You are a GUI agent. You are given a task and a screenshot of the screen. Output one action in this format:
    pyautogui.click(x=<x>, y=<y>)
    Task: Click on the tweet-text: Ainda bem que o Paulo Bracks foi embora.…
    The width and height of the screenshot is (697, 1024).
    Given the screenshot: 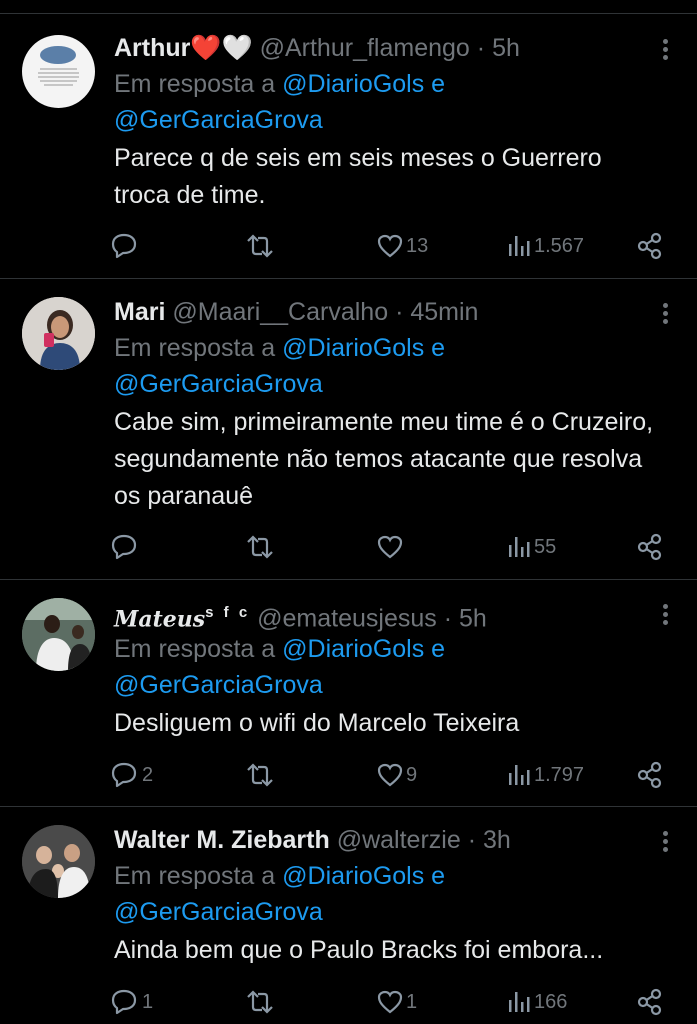 What is the action you would take?
    pyautogui.click(x=359, y=950)
    